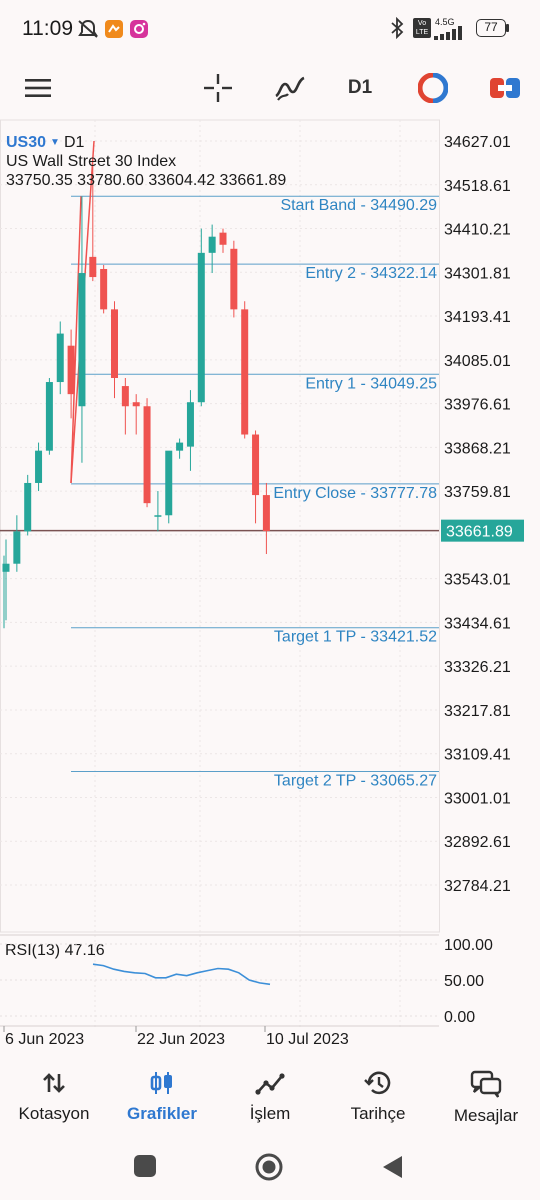  I want to click on price-tick-label: 32784.21, so click(477, 886).